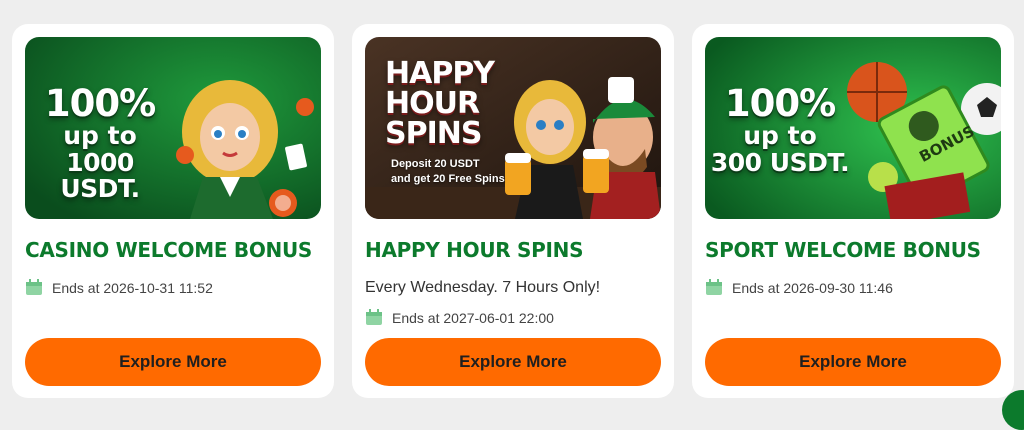  What do you see at coordinates (483, 287) in the screenshot?
I see `card-description: Every Wednesday. 7 Hours Only!` at bounding box center [483, 287].